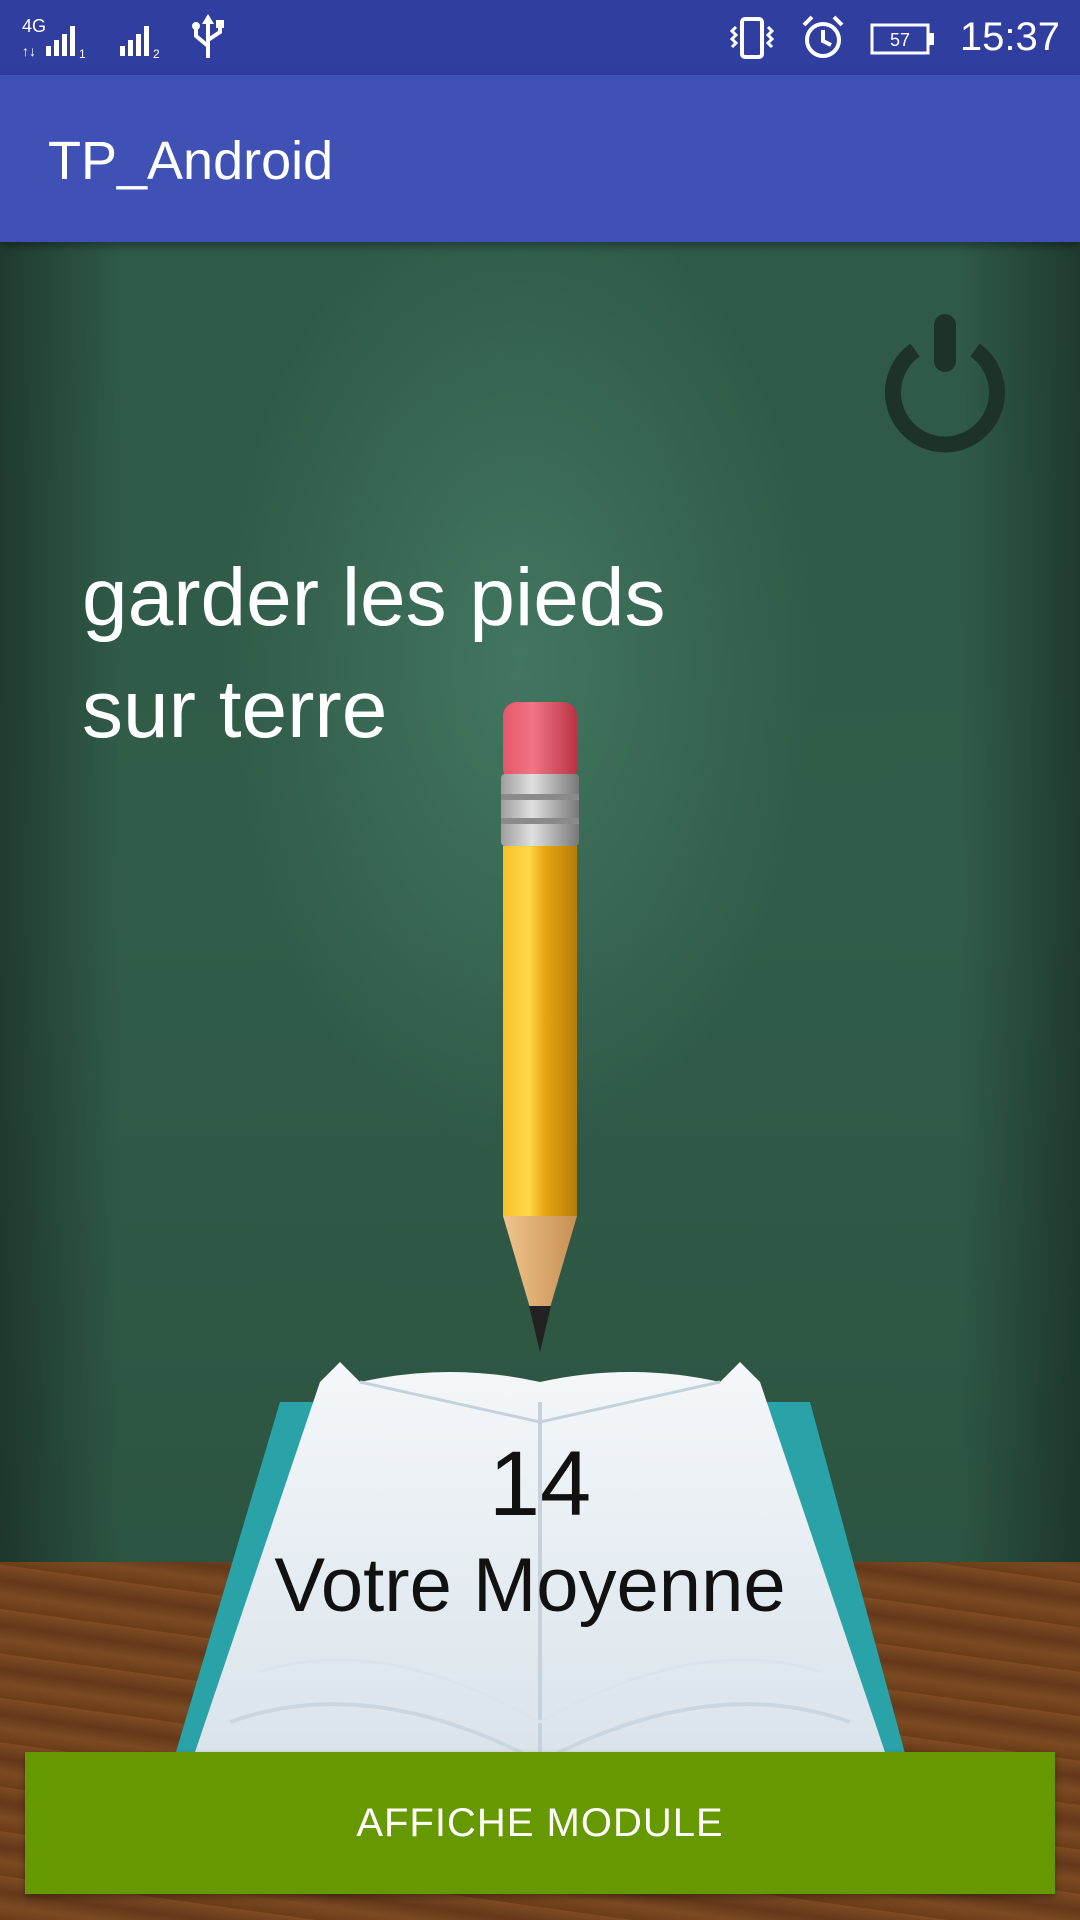 This screenshot has width=1080, height=1920. I want to click on pencil-image, so click(540, 1027).